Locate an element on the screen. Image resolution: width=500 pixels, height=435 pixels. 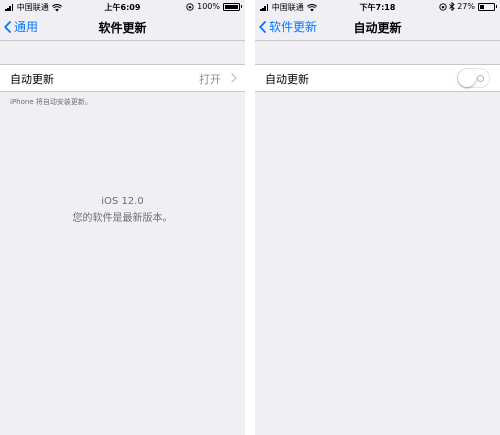
battery-percentage: 27% is located at coordinates (466, 6).